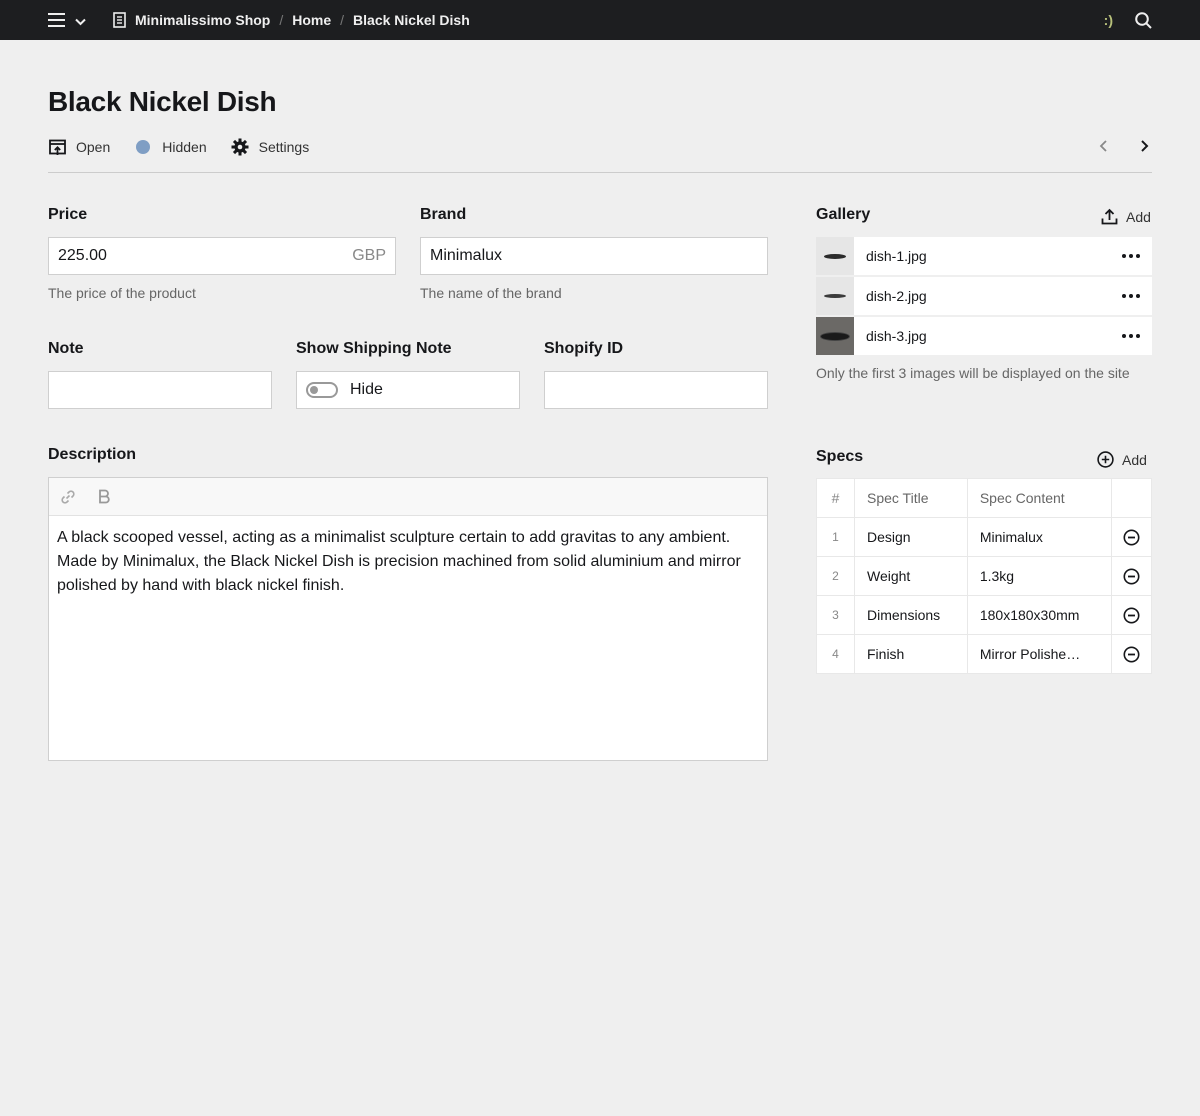 The width and height of the screenshot is (1200, 1116). What do you see at coordinates (911, 576) in the screenshot?
I see `spec-title-cell: Weight` at bounding box center [911, 576].